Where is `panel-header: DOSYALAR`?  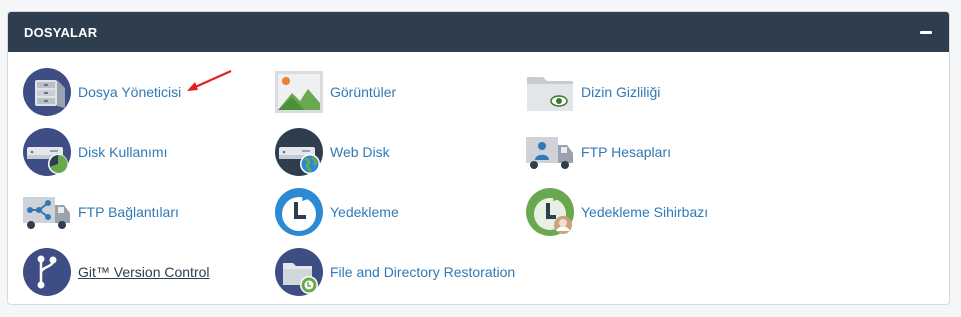 panel-header: DOSYALAR is located at coordinates (478, 32).